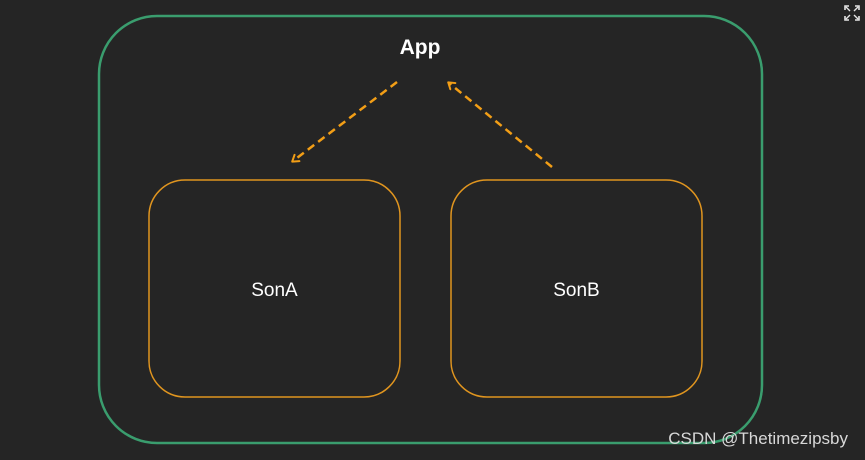 Image resolution: width=865 pixels, height=460 pixels. Describe the element at coordinates (758, 438) in the screenshot. I see `watermark: CSDN @Thetimezipsby` at that location.